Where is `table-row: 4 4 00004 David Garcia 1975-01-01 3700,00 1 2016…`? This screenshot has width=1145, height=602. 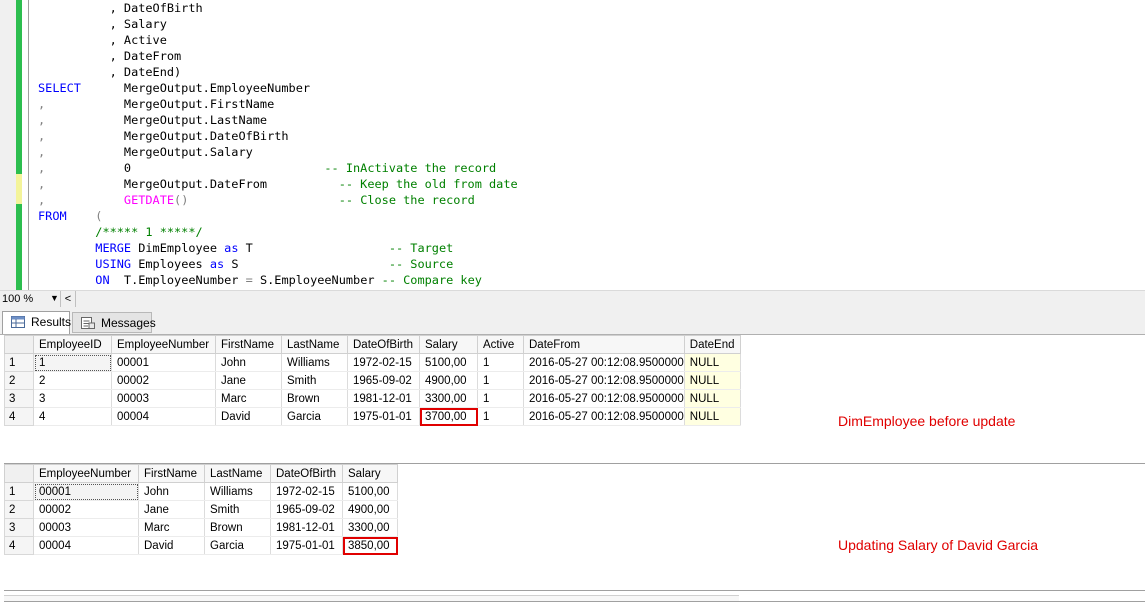
table-row: 4 4 00004 David Garcia 1975-01-01 3700,00 1 2016… is located at coordinates (372, 416).